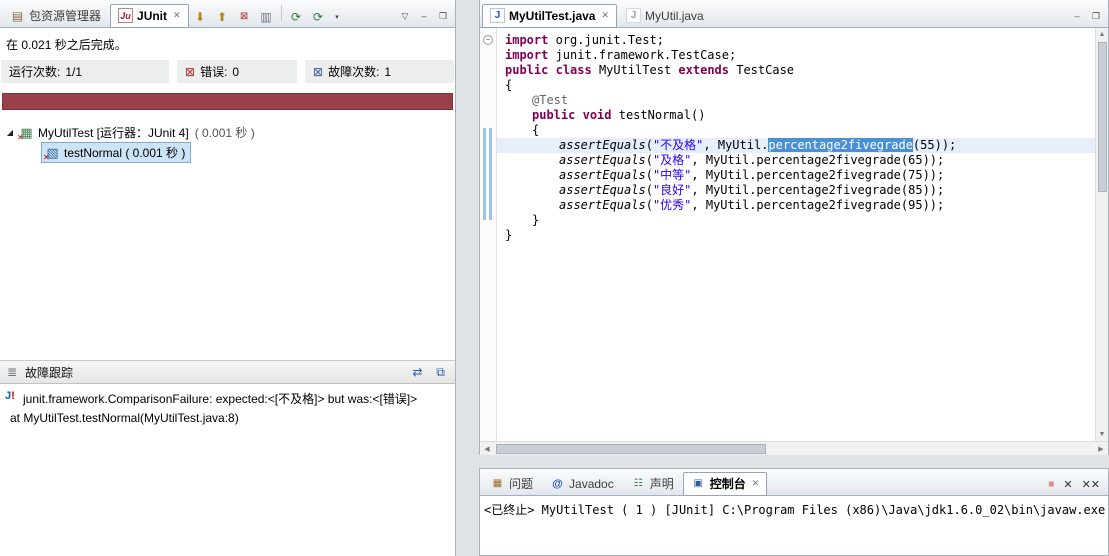 This screenshot has height=556, width=1109. Describe the element at coordinates (1091, 484) in the screenshot. I see `remove-all-launches-icon: ✕✕` at that location.